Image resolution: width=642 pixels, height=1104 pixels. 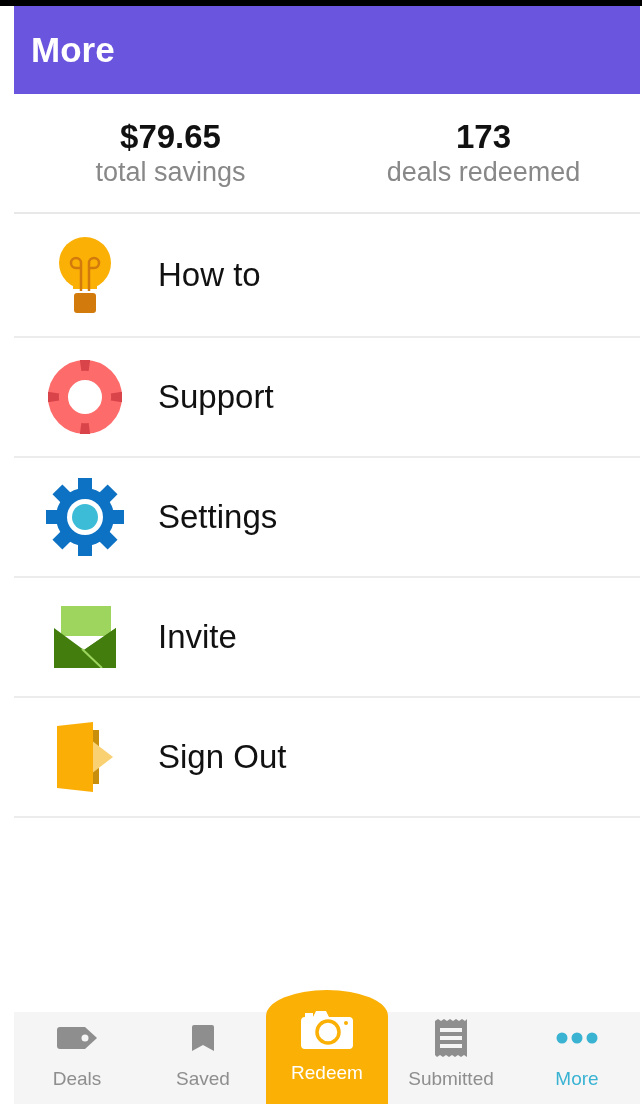 What do you see at coordinates (327, 398) in the screenshot?
I see `menu-item: Support` at bounding box center [327, 398].